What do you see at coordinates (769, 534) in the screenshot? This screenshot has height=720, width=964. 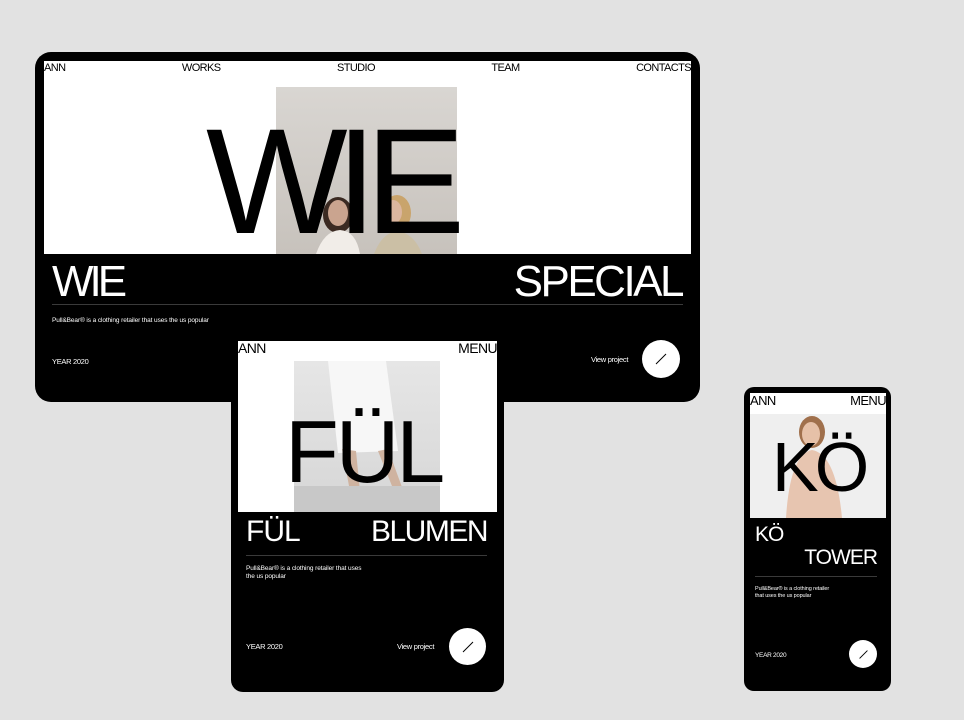 I see `mobile-title-line1: KÖ` at bounding box center [769, 534].